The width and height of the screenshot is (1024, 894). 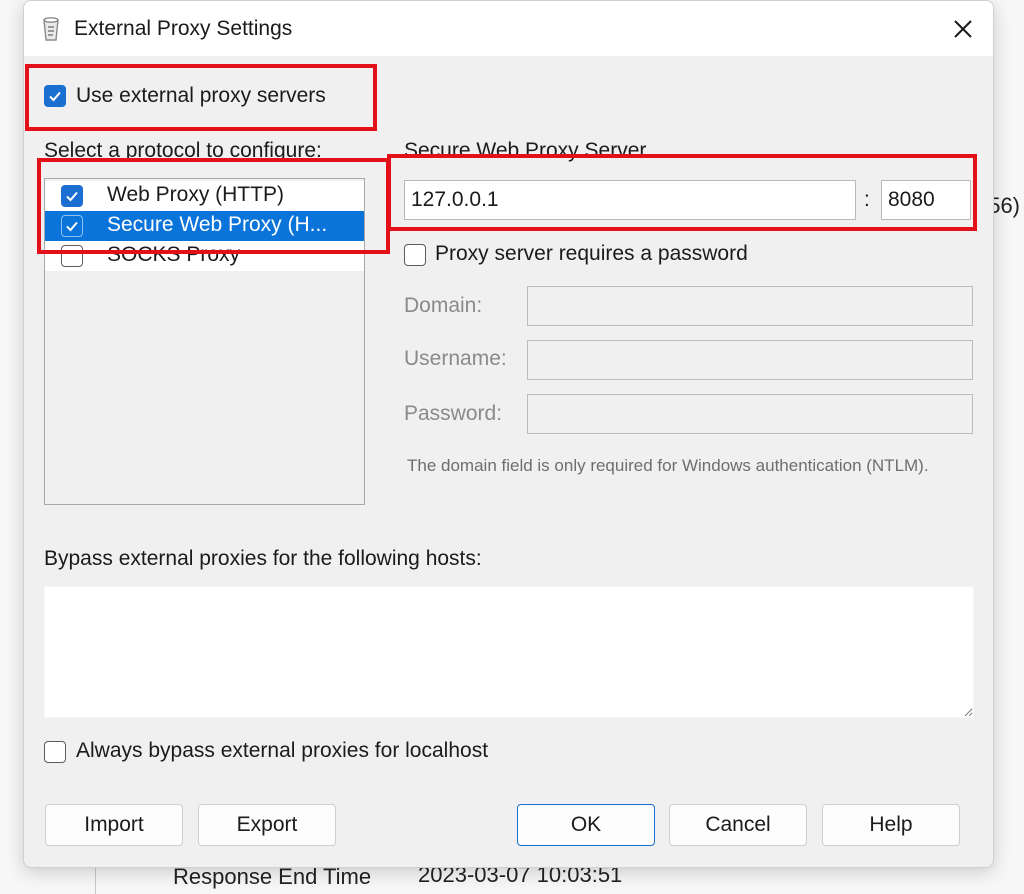 I want to click on domain-field, so click(x=750, y=306).